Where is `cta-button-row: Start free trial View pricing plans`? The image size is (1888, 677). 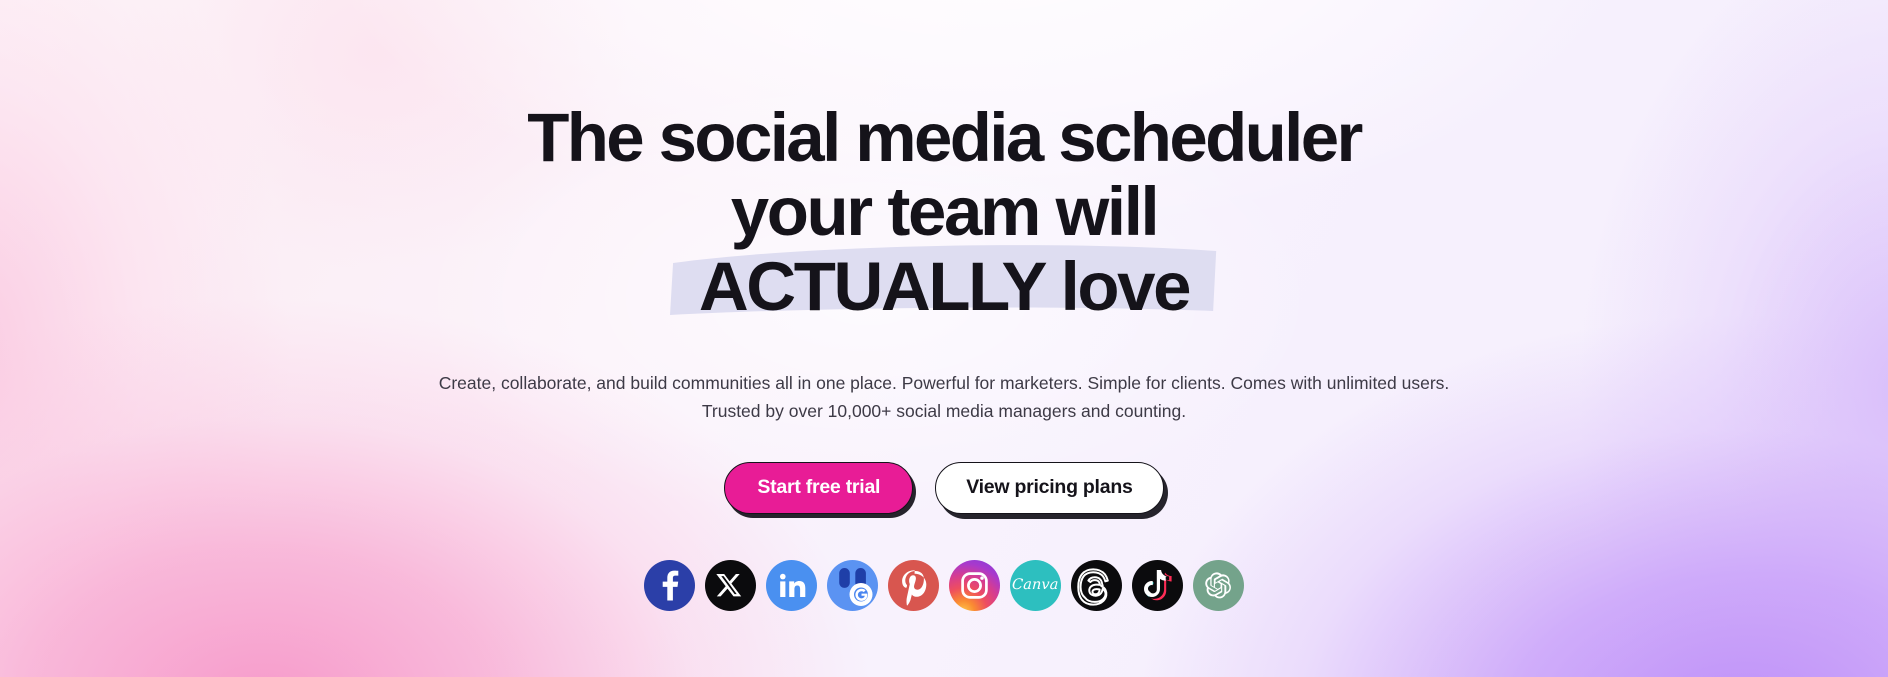
cta-button-row: Start free trial View pricing plans is located at coordinates (944, 487).